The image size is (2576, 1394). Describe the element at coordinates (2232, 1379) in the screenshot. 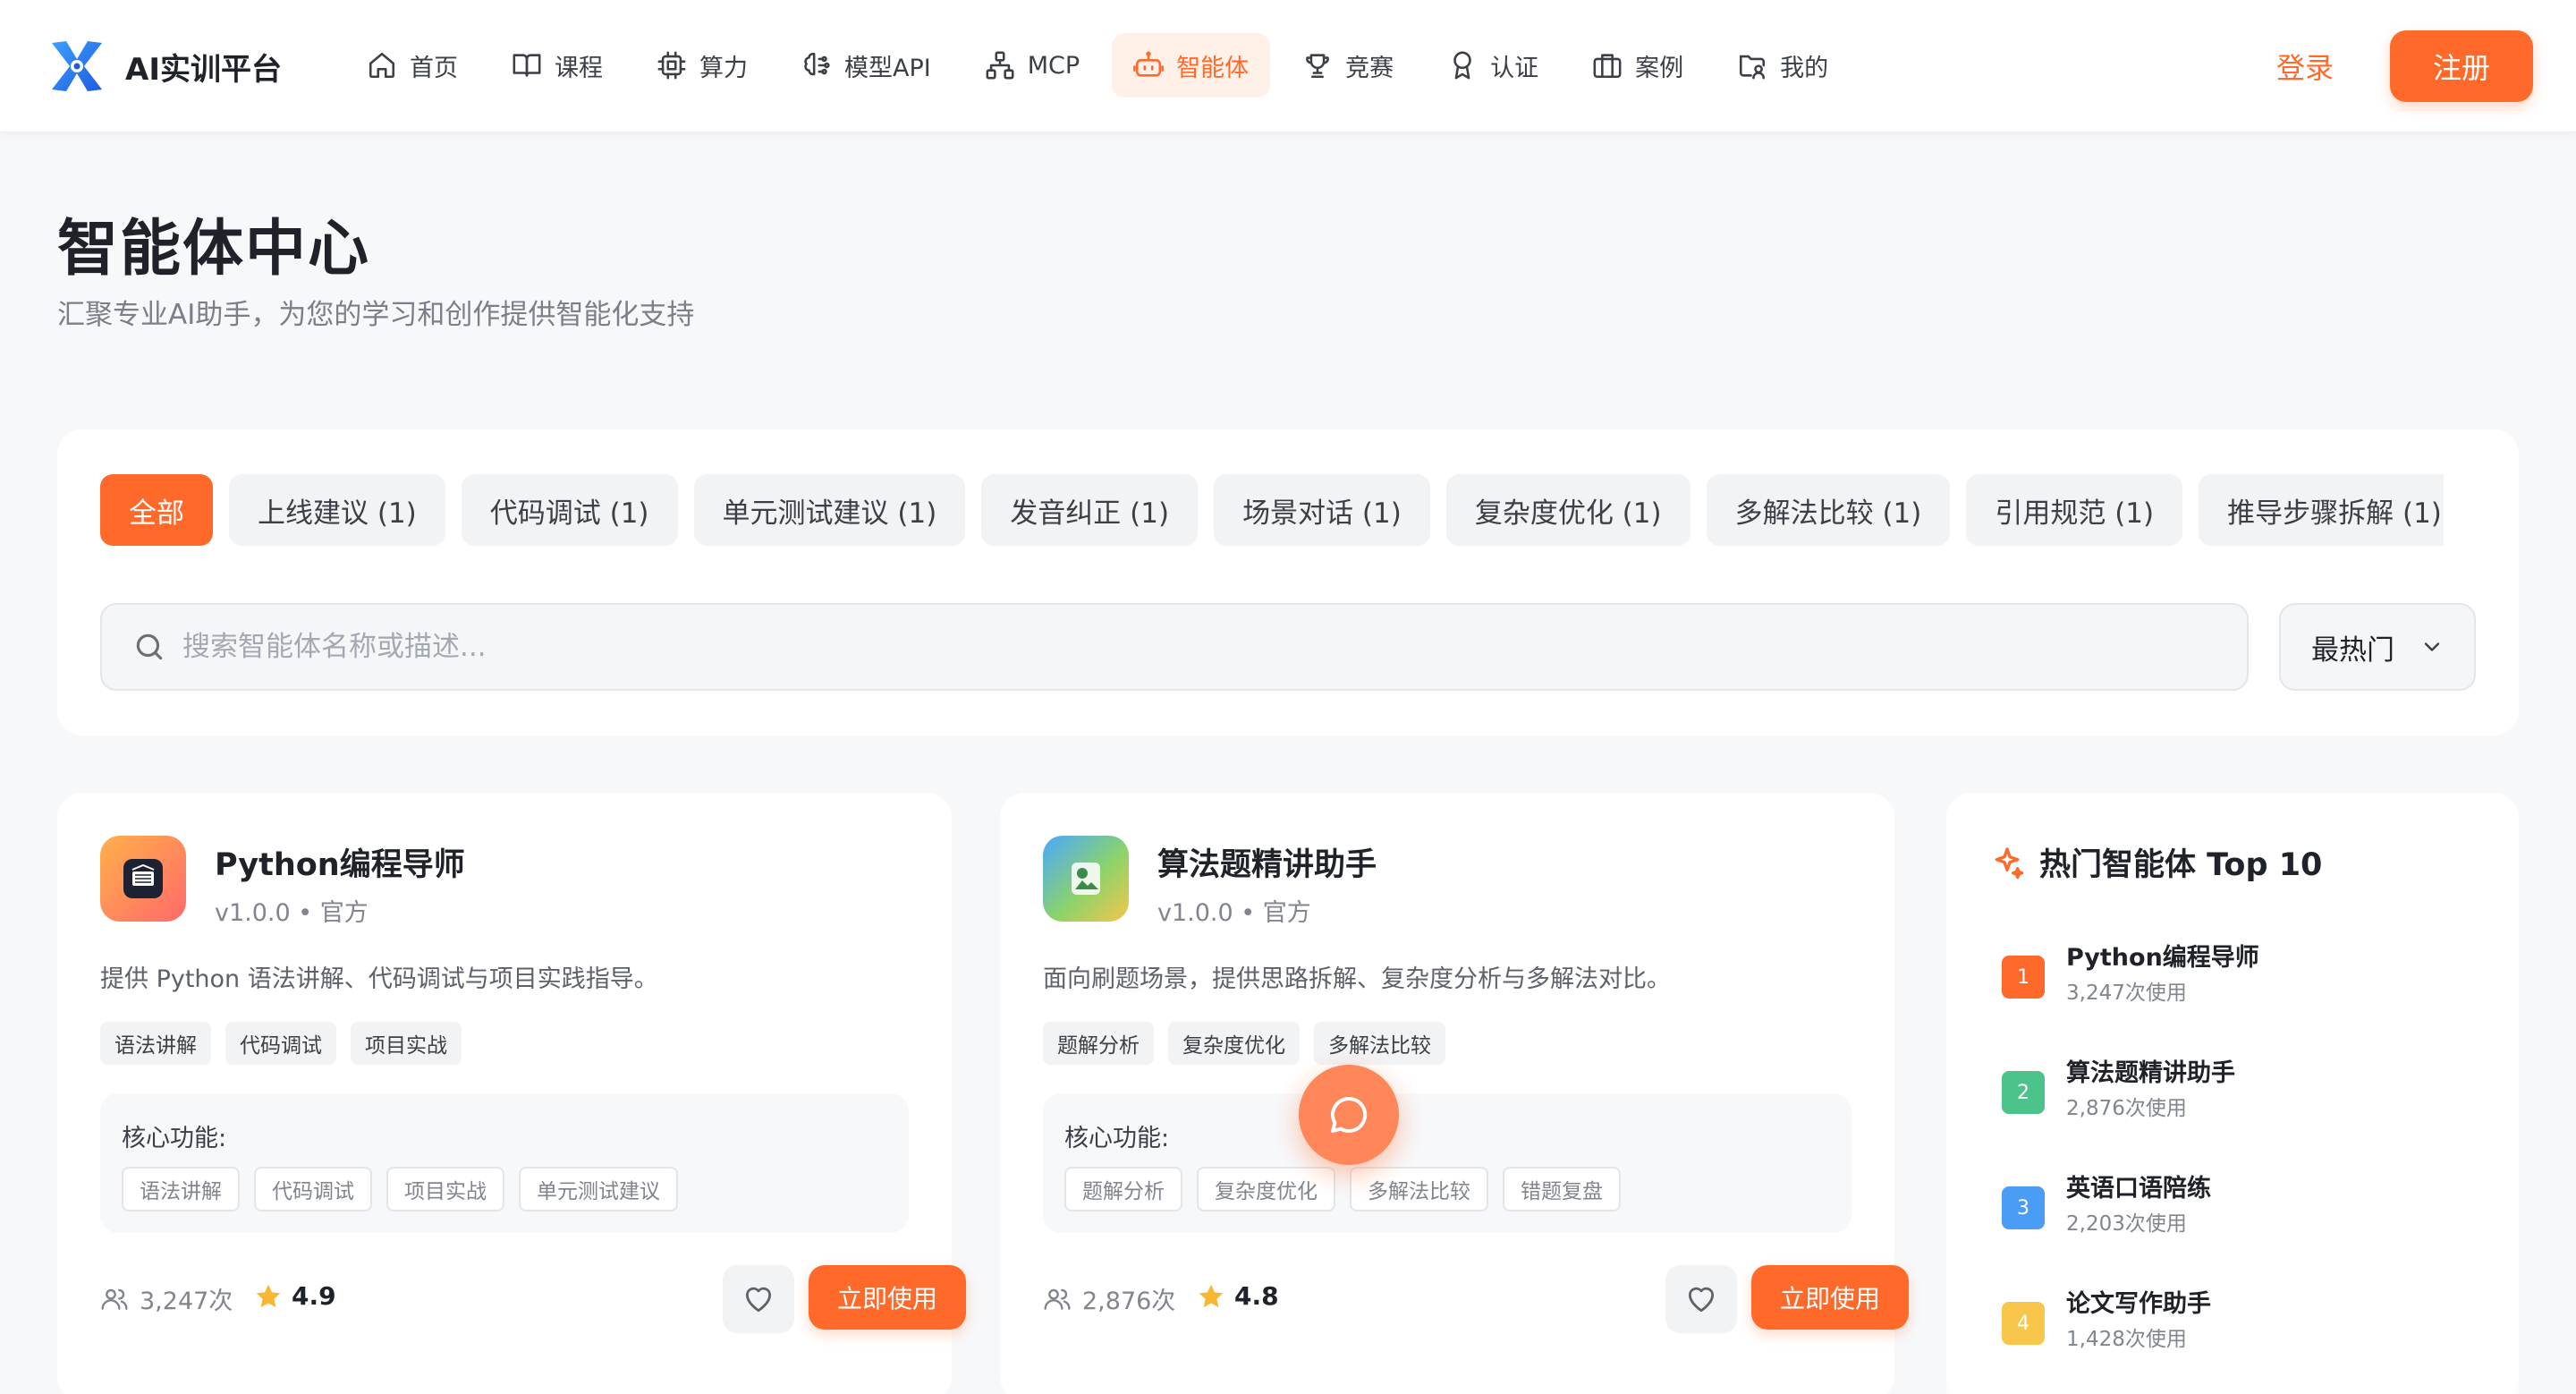

I see `list-fade` at that location.